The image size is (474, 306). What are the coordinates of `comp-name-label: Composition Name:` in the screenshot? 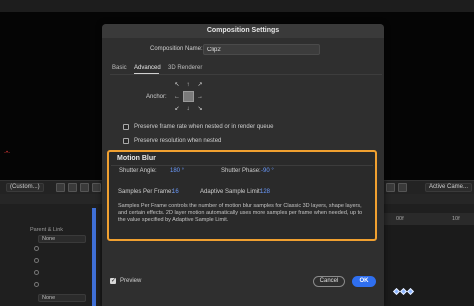 It's located at (176, 49).